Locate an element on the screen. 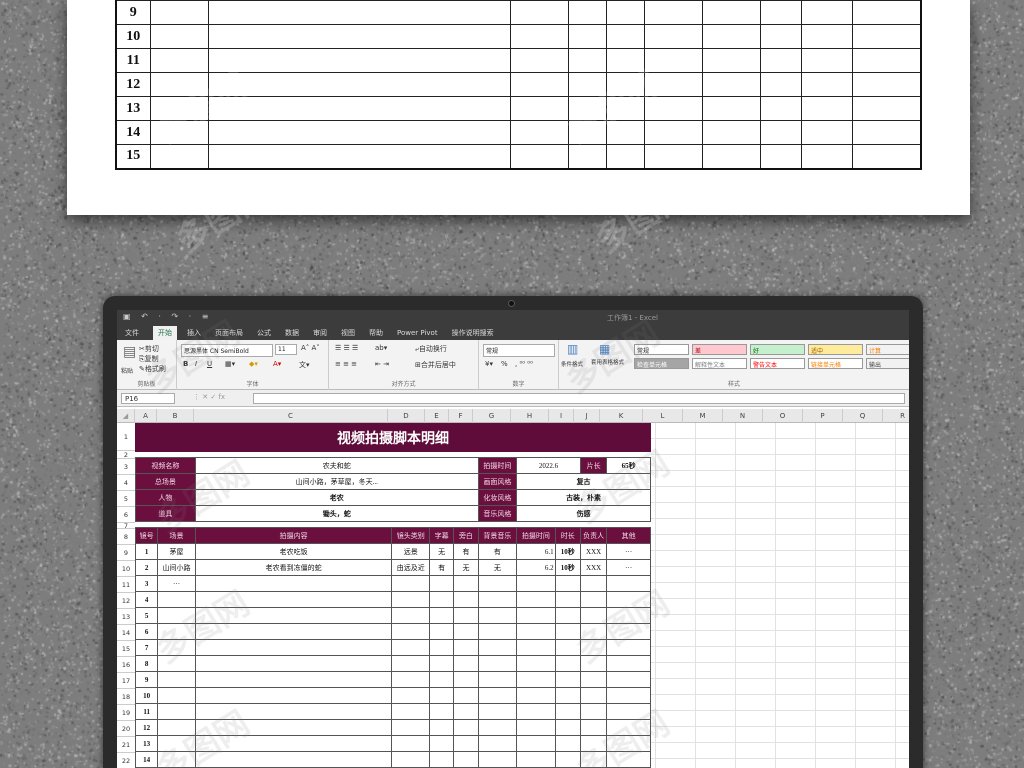 This screenshot has width=1024, height=768. row-header: 8 is located at coordinates (126, 537).